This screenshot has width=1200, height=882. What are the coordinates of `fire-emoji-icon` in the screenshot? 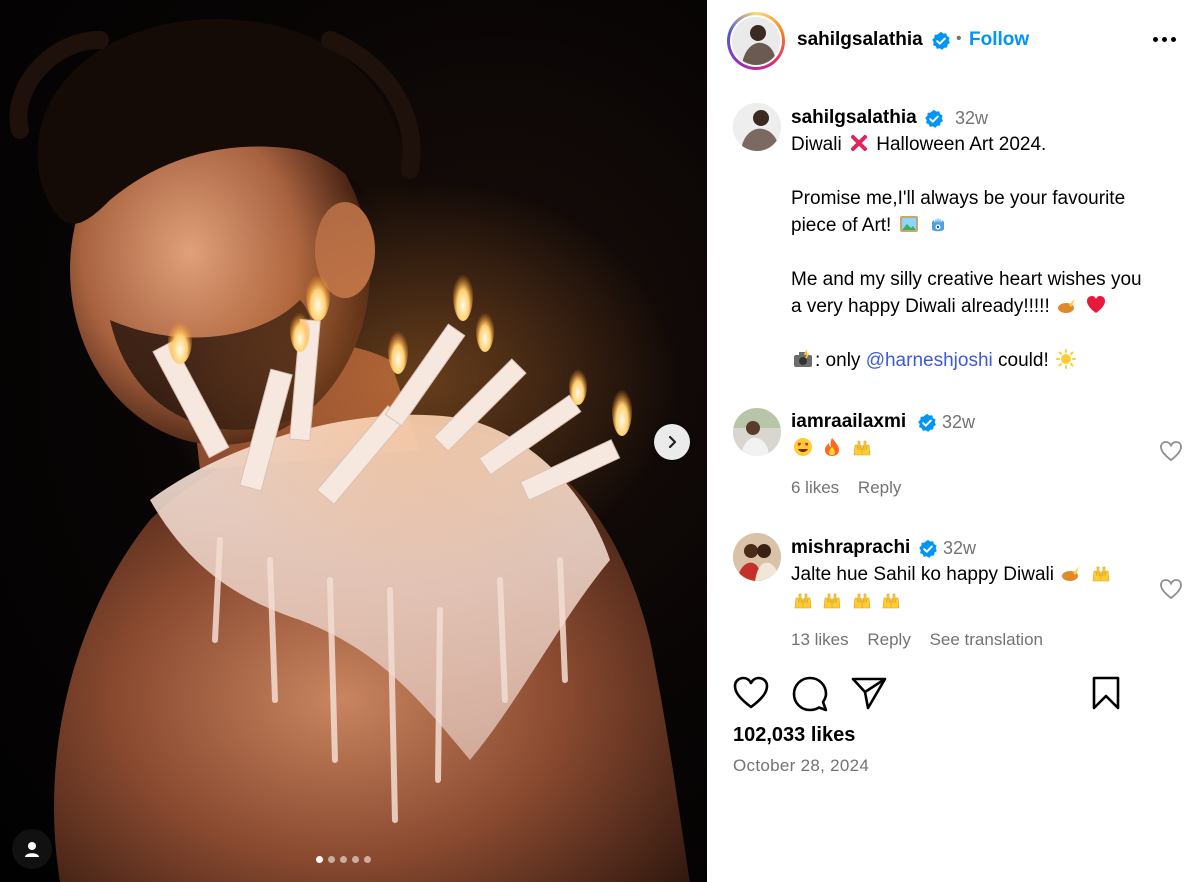 It's located at (832, 447).